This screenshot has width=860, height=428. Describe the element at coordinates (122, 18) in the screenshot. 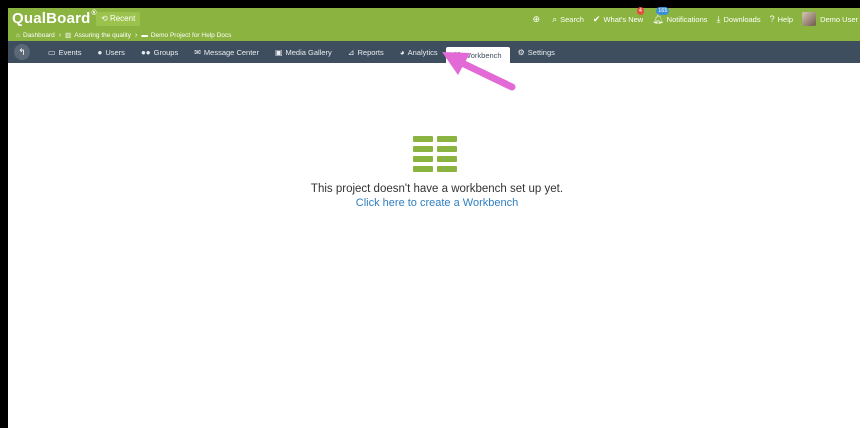

I see `recent-label: Recent` at that location.